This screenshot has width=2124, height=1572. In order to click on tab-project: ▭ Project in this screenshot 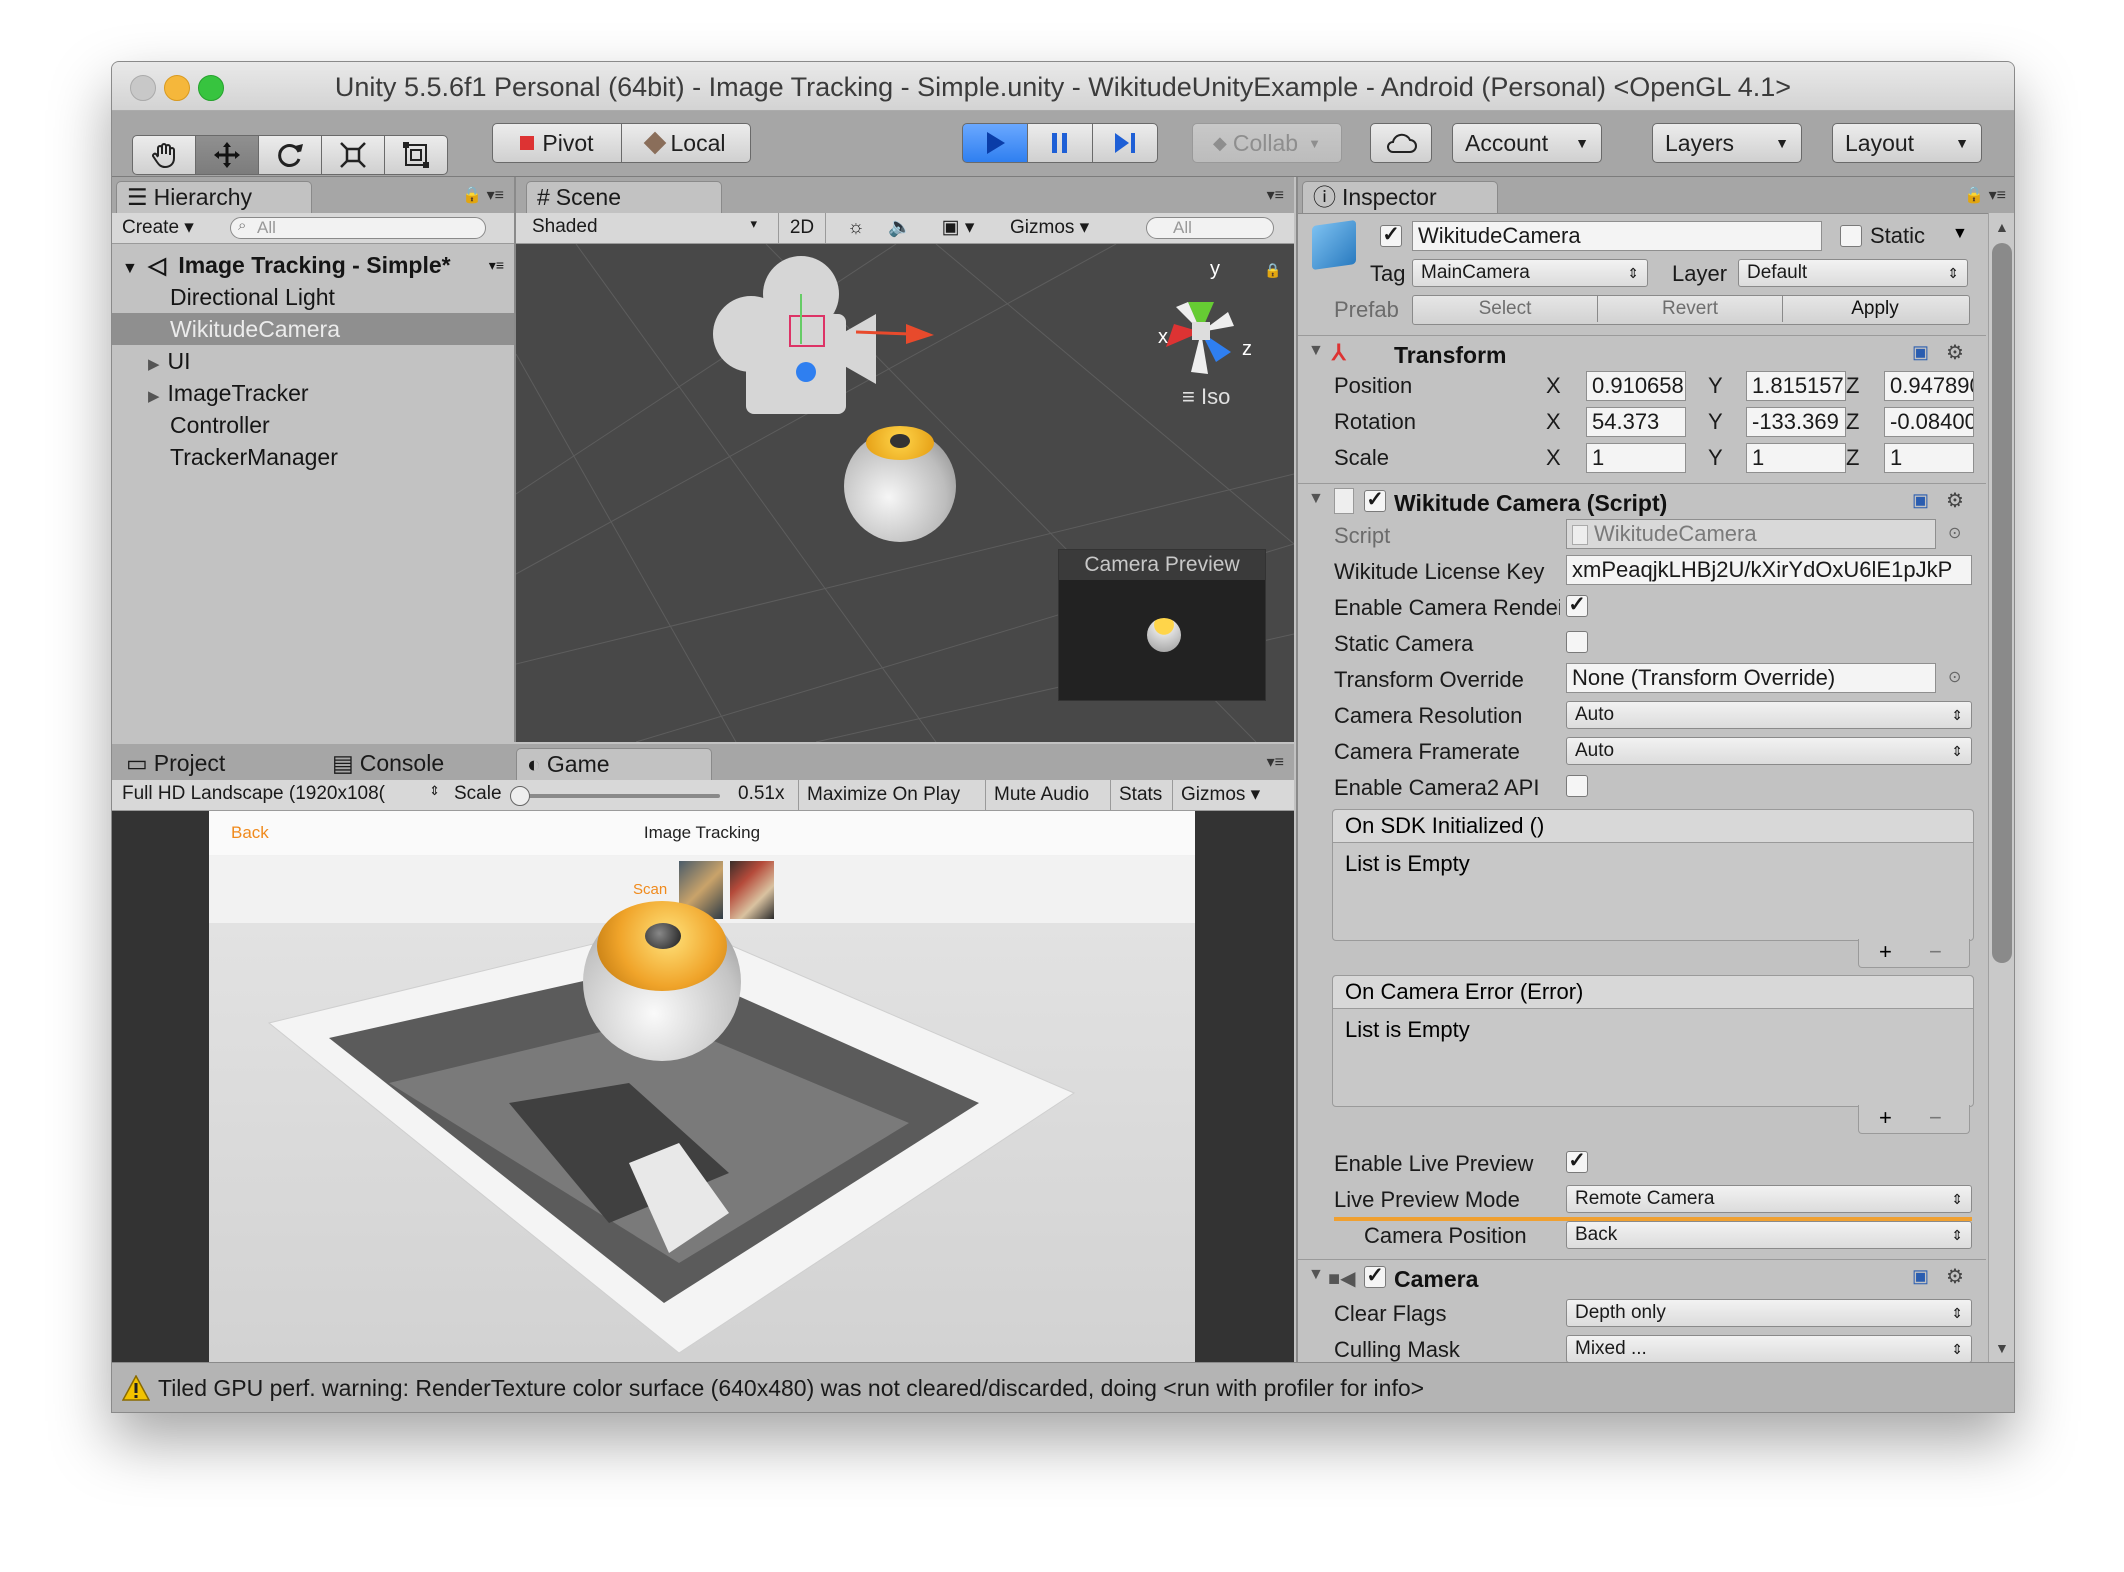, I will do `click(214, 764)`.